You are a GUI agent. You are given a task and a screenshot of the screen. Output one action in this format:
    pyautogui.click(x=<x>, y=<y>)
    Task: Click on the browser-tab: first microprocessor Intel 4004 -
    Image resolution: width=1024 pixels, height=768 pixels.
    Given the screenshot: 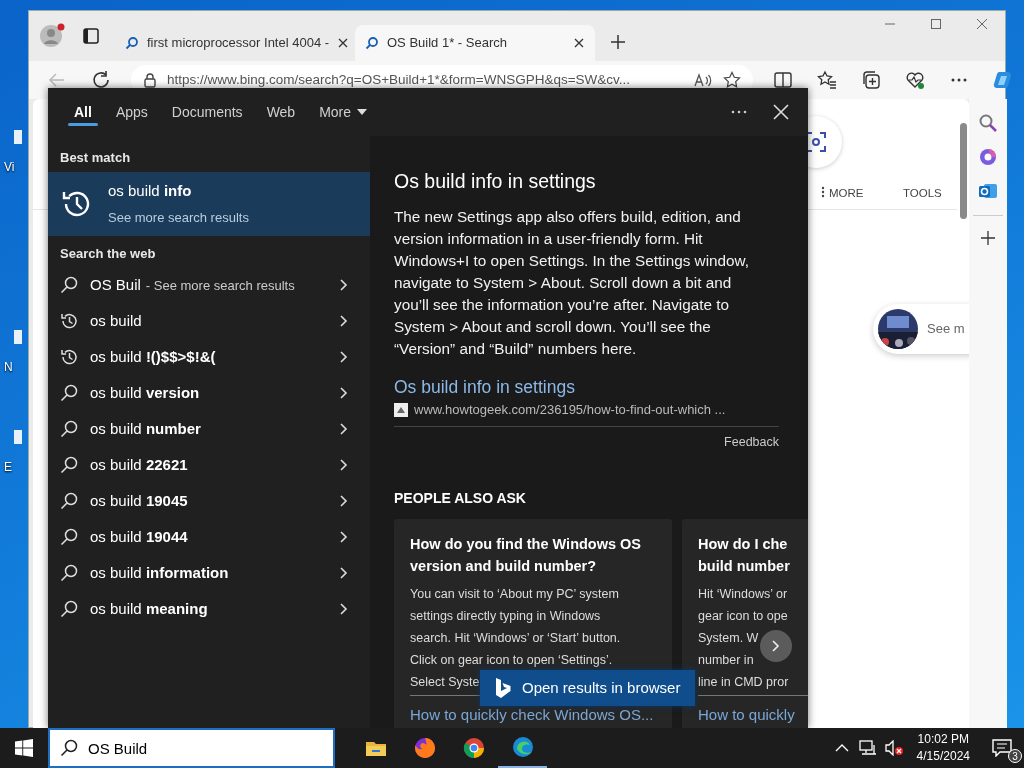 What is the action you would take?
    pyautogui.click(x=235, y=43)
    